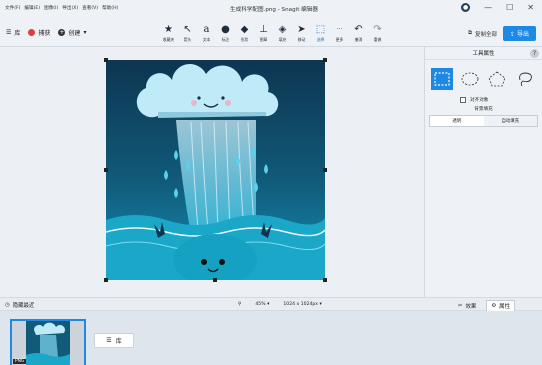 The width and height of the screenshot is (542, 365). What do you see at coordinates (377, 29) in the screenshot?
I see `redo-icon: ↷` at bounding box center [377, 29].